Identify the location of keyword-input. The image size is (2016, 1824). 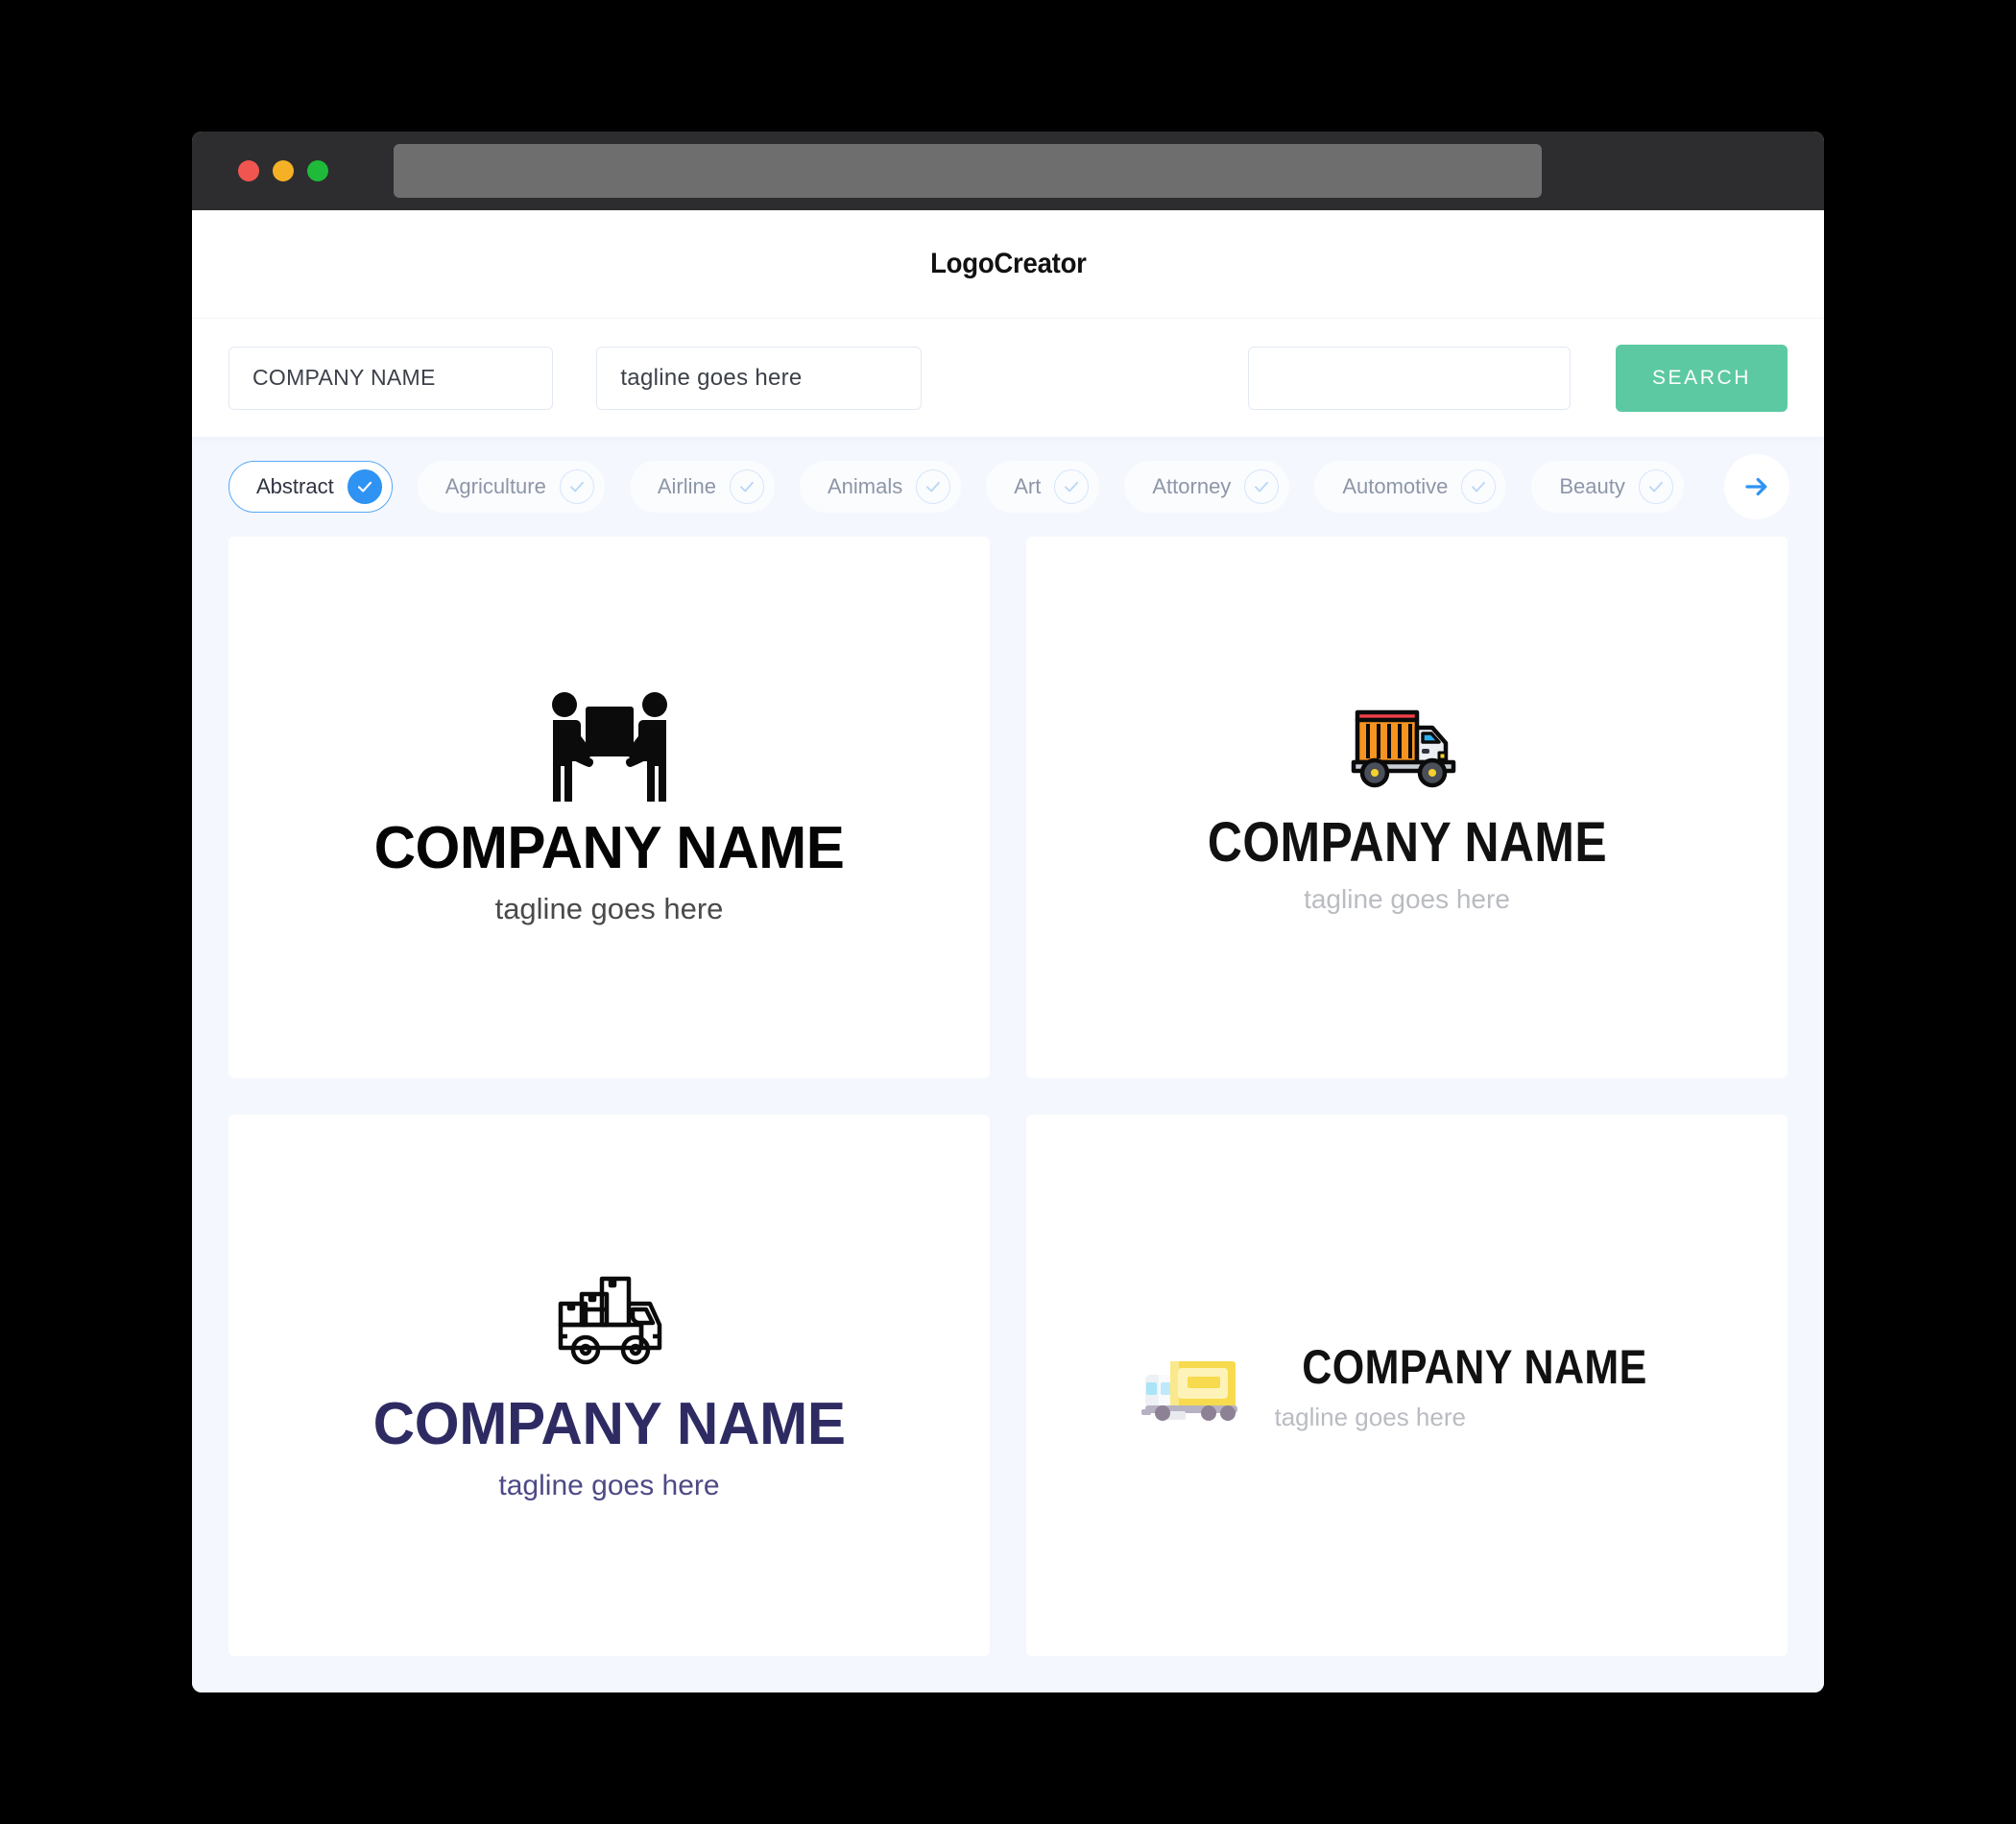
(1409, 378).